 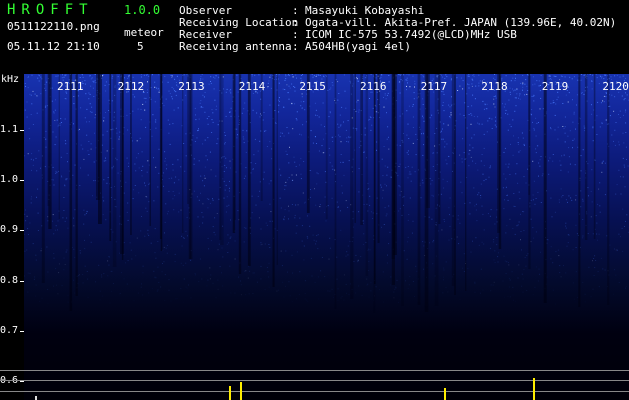 What do you see at coordinates (53, 26) in the screenshot?
I see `filename: 0511122110.png` at bounding box center [53, 26].